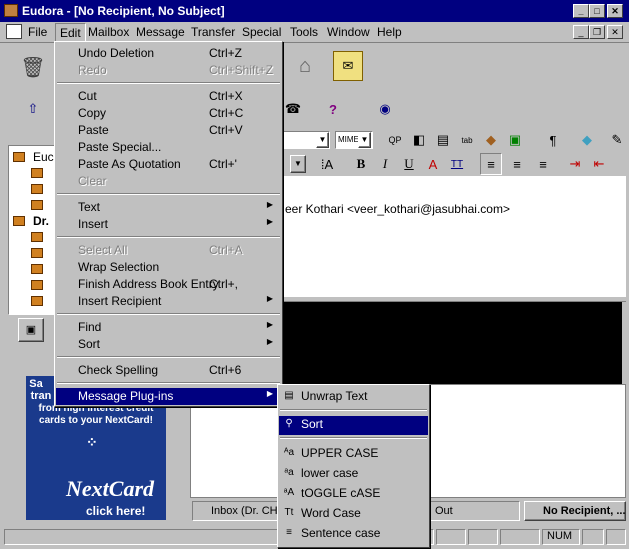  Describe the element at coordinates (305, 66) in the screenshot. I see `home-icon: ⌂` at that location.